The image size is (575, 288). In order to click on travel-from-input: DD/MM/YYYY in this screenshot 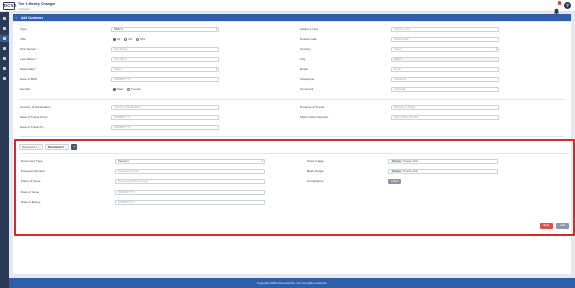, I will do `click(165, 117)`.